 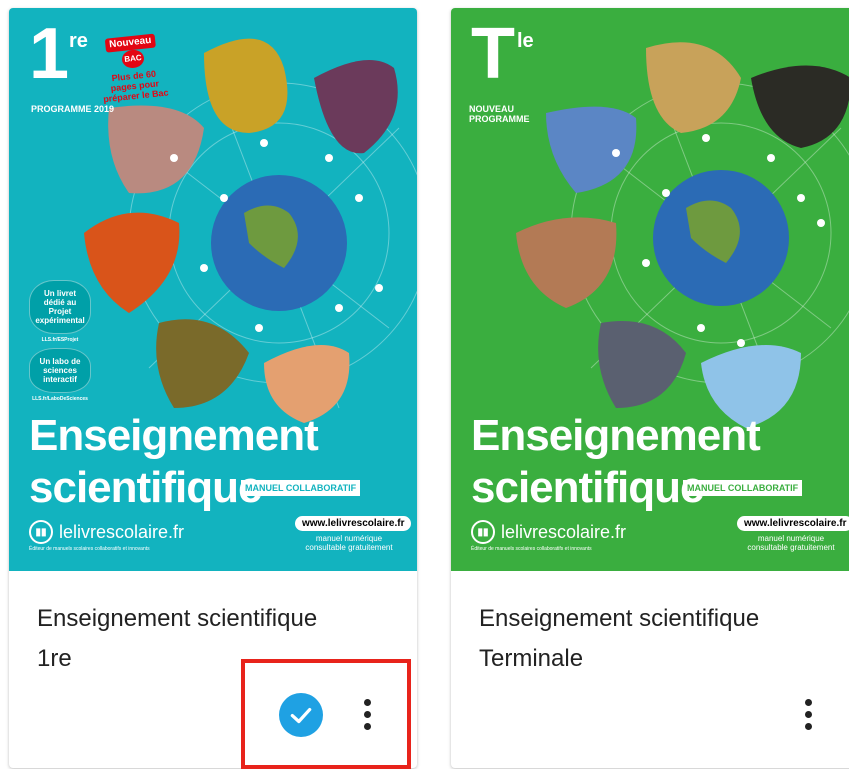 I want to click on bubble-labo-text: Un labo de sciences interactif, so click(x=60, y=370).